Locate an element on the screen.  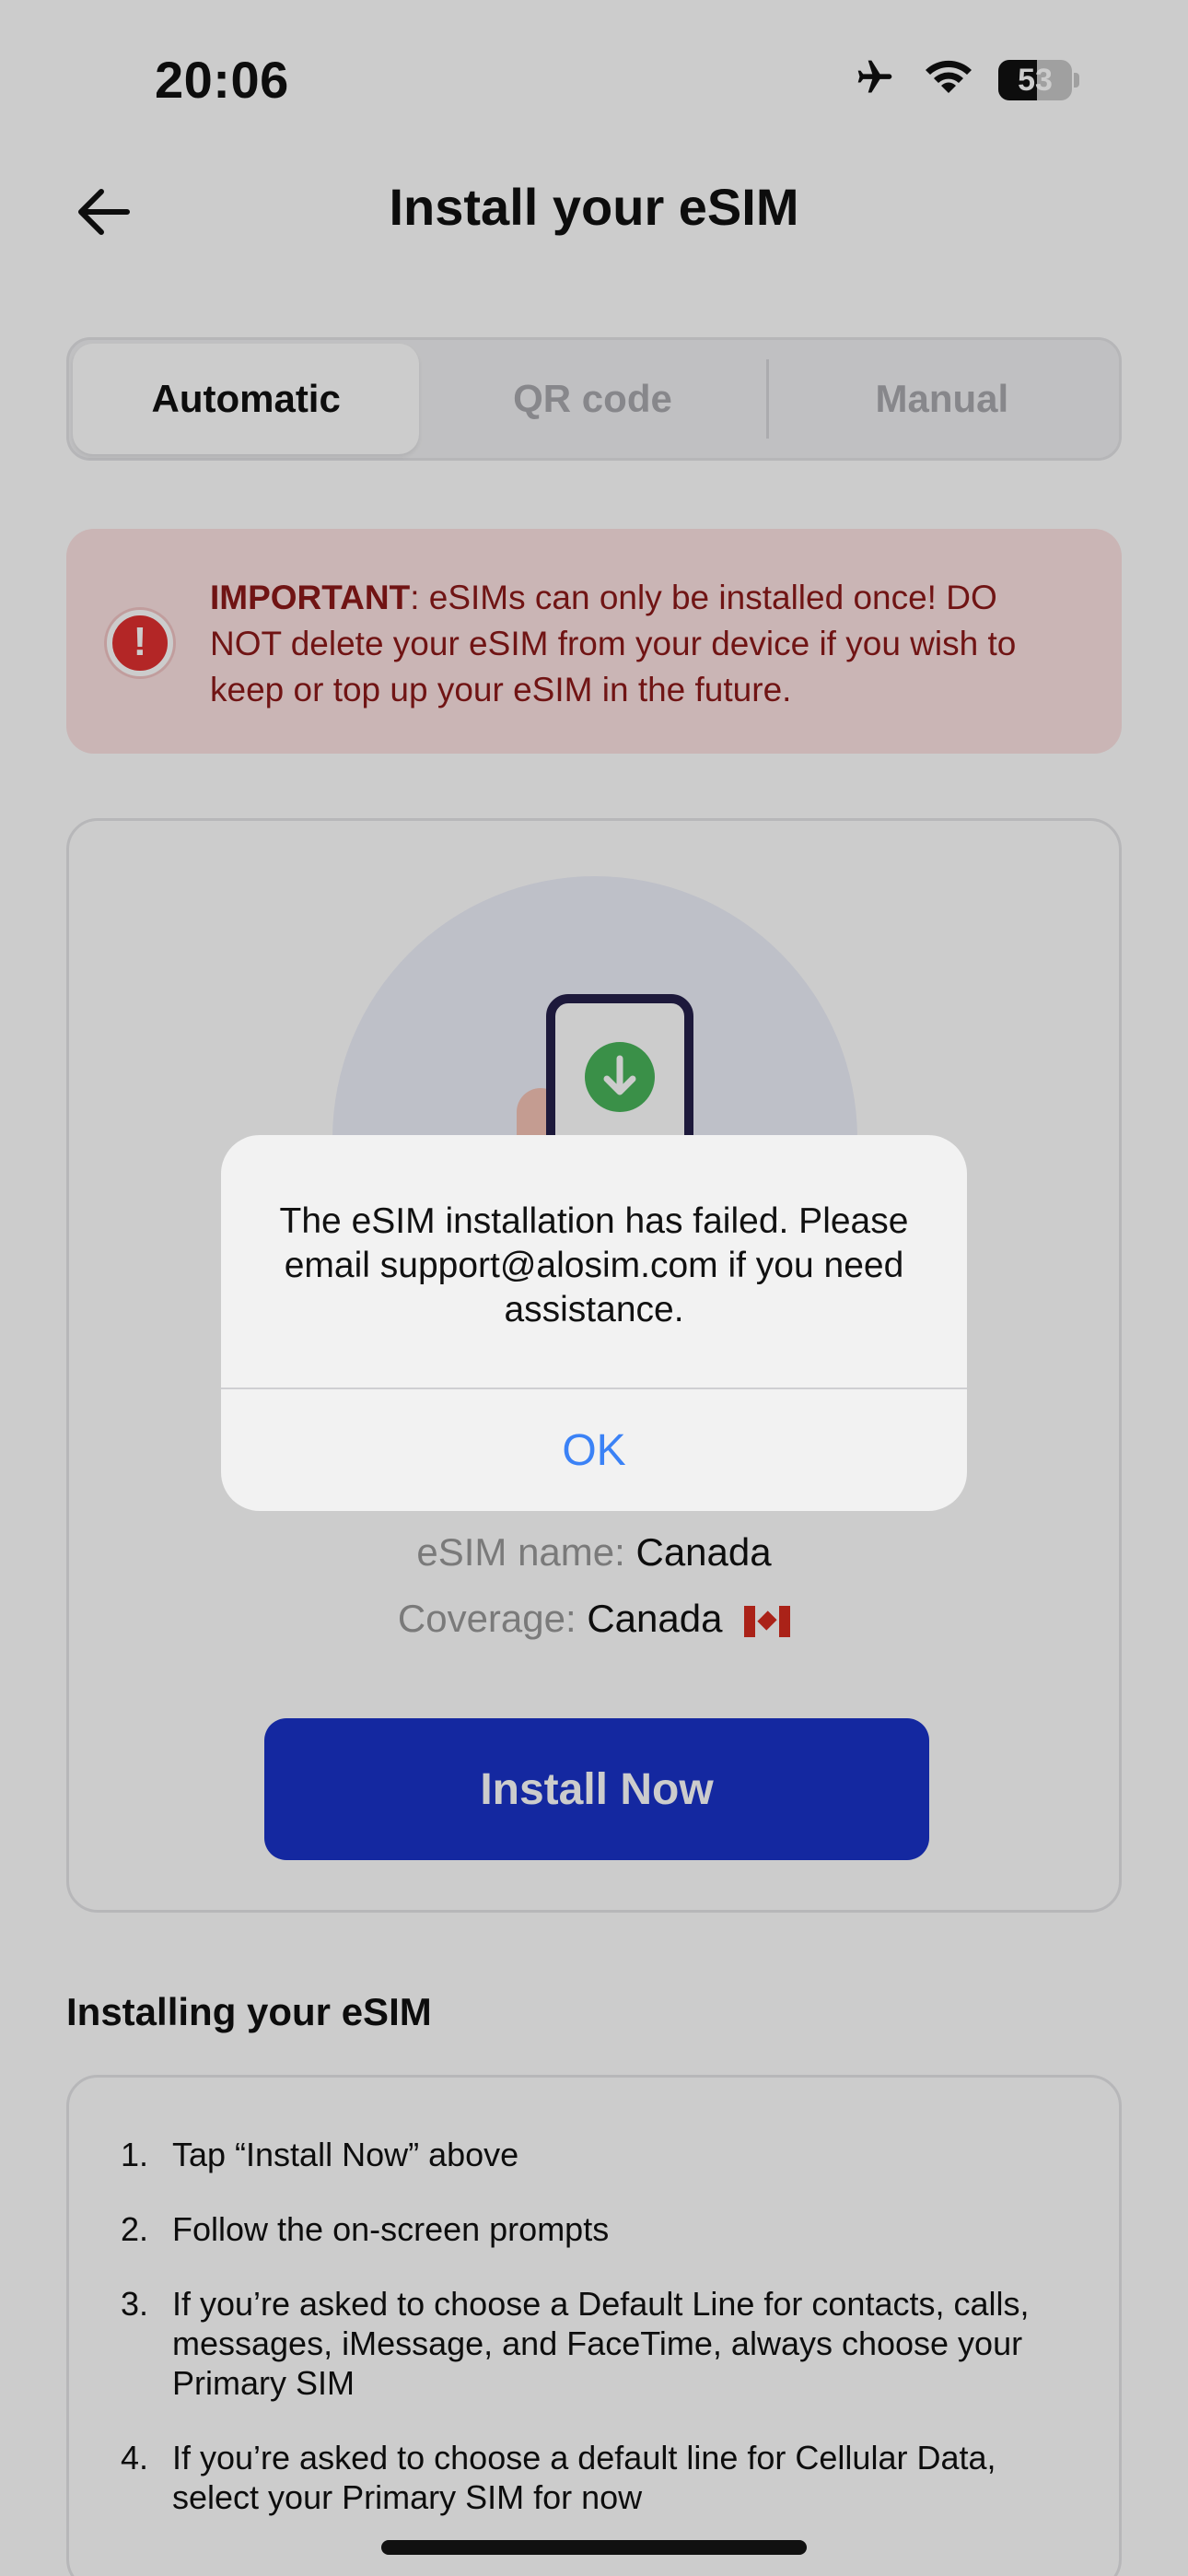
alert-ok-button: OK is located at coordinates (594, 1450).